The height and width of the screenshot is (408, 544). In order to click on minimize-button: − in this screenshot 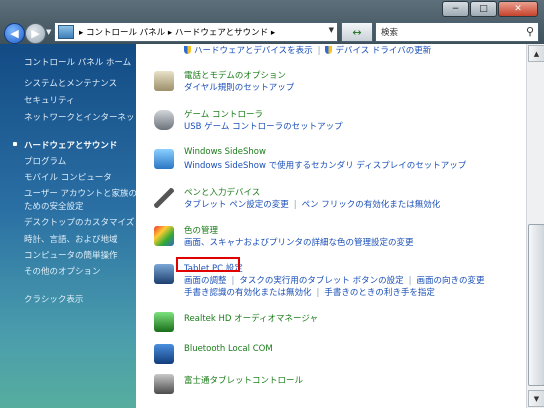, I will do `click(455, 9)`.